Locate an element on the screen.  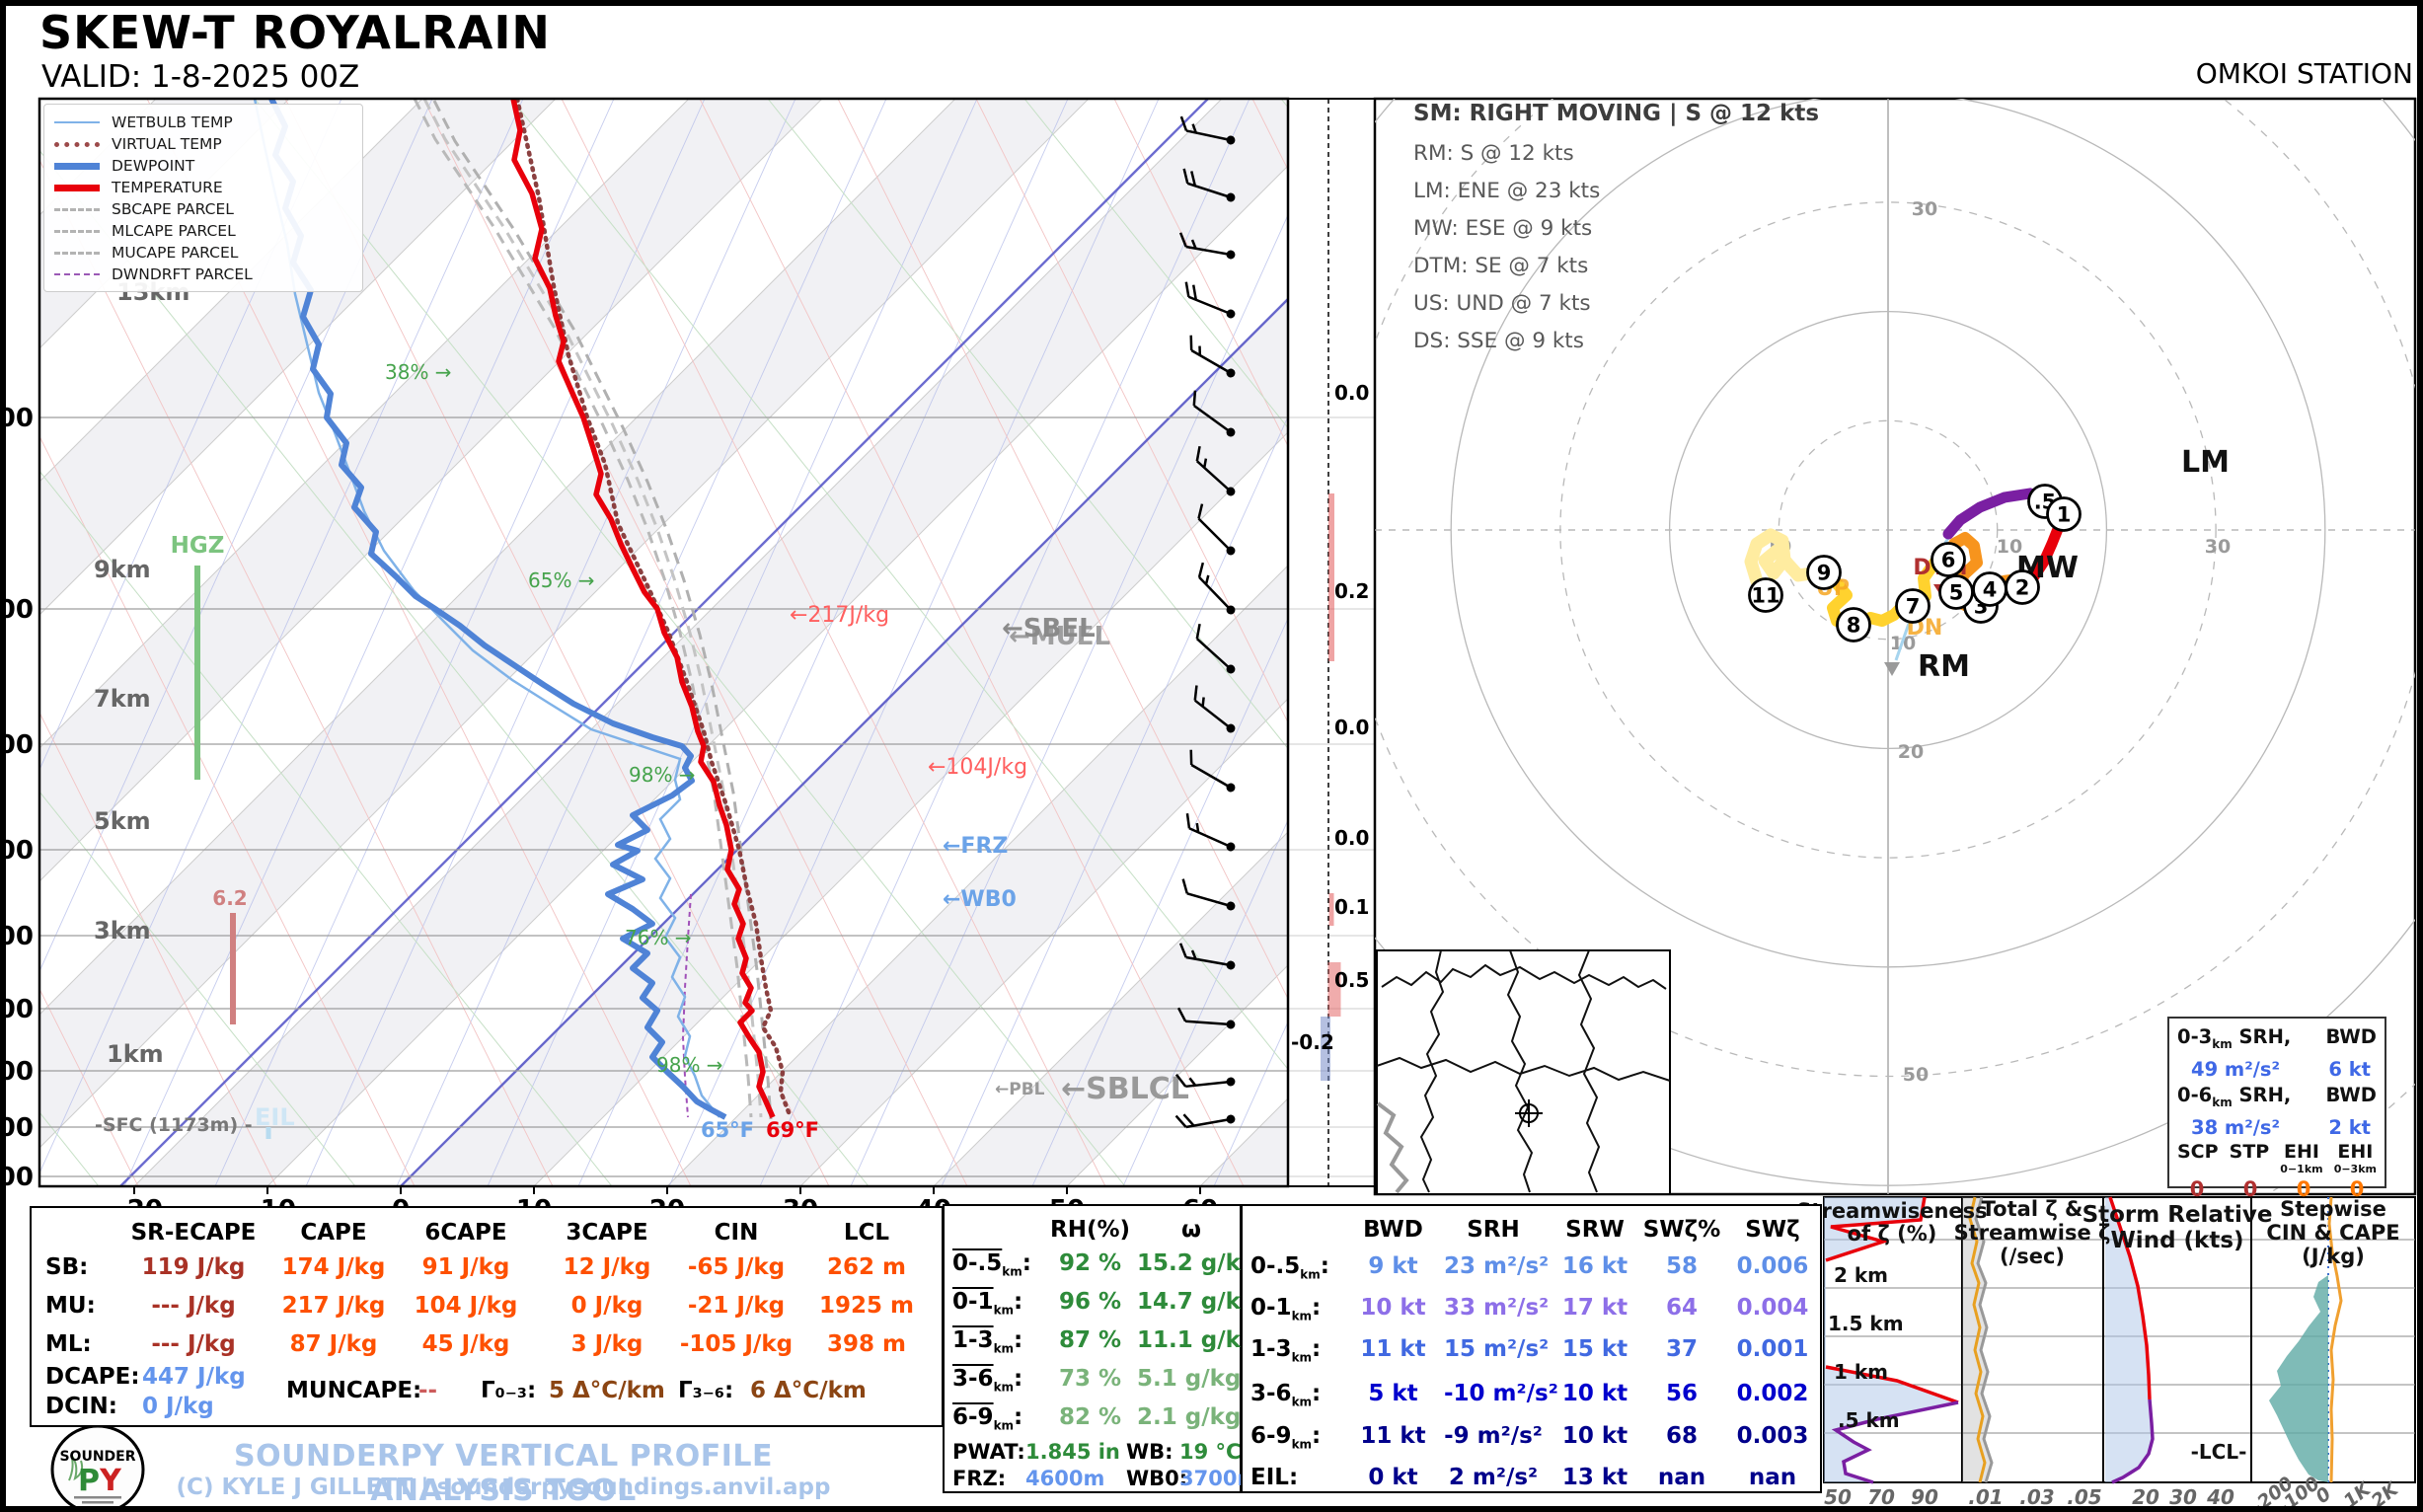
row-label: 0-1km: is located at coordinates (988, 1304).